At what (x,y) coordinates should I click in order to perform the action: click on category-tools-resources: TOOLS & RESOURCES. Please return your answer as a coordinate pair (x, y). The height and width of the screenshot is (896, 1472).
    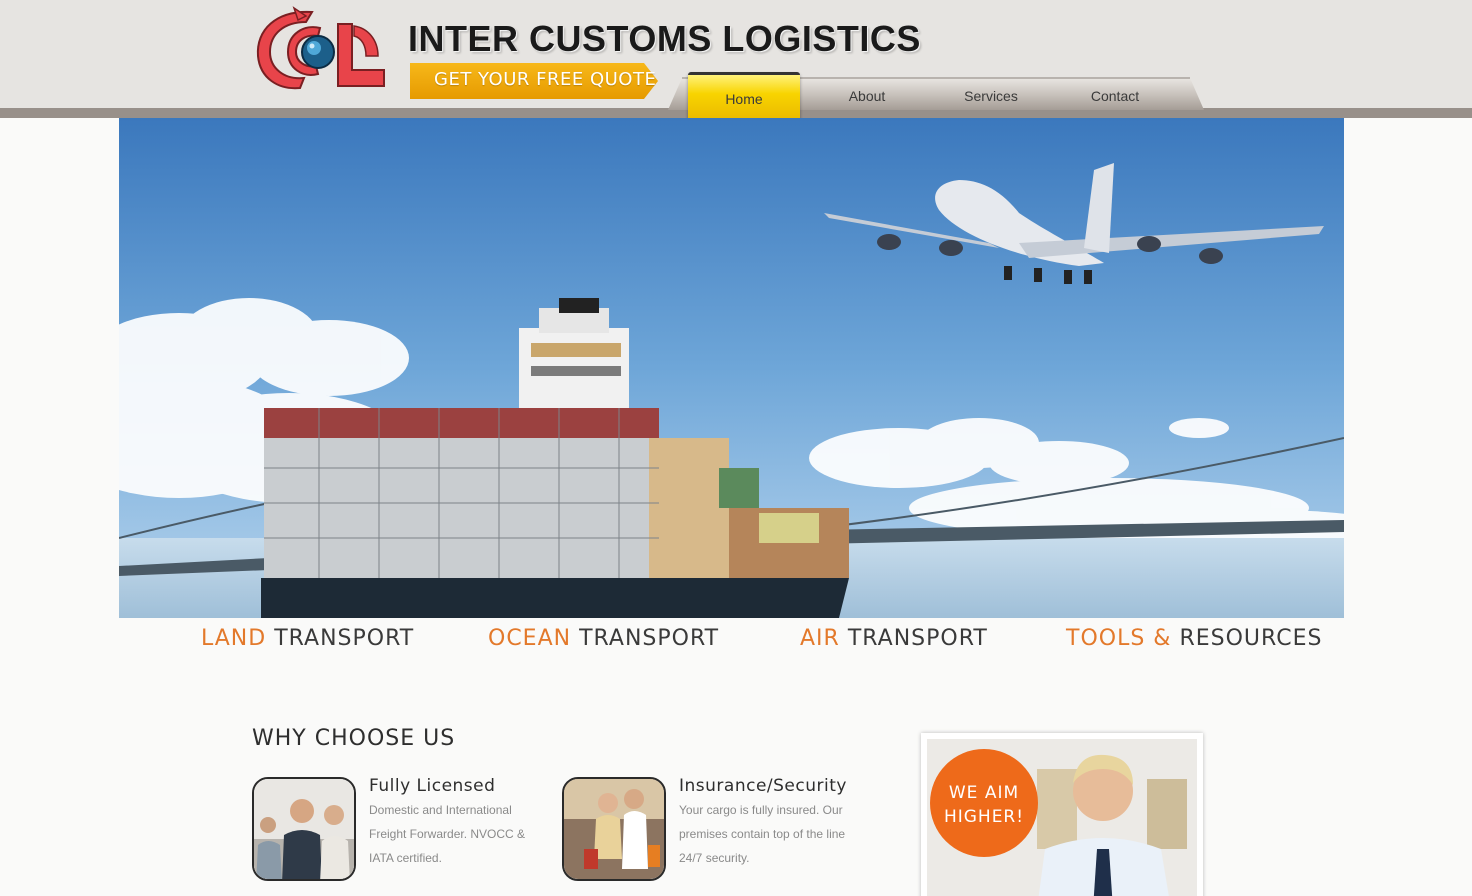
    Looking at the image, I should click on (1194, 638).